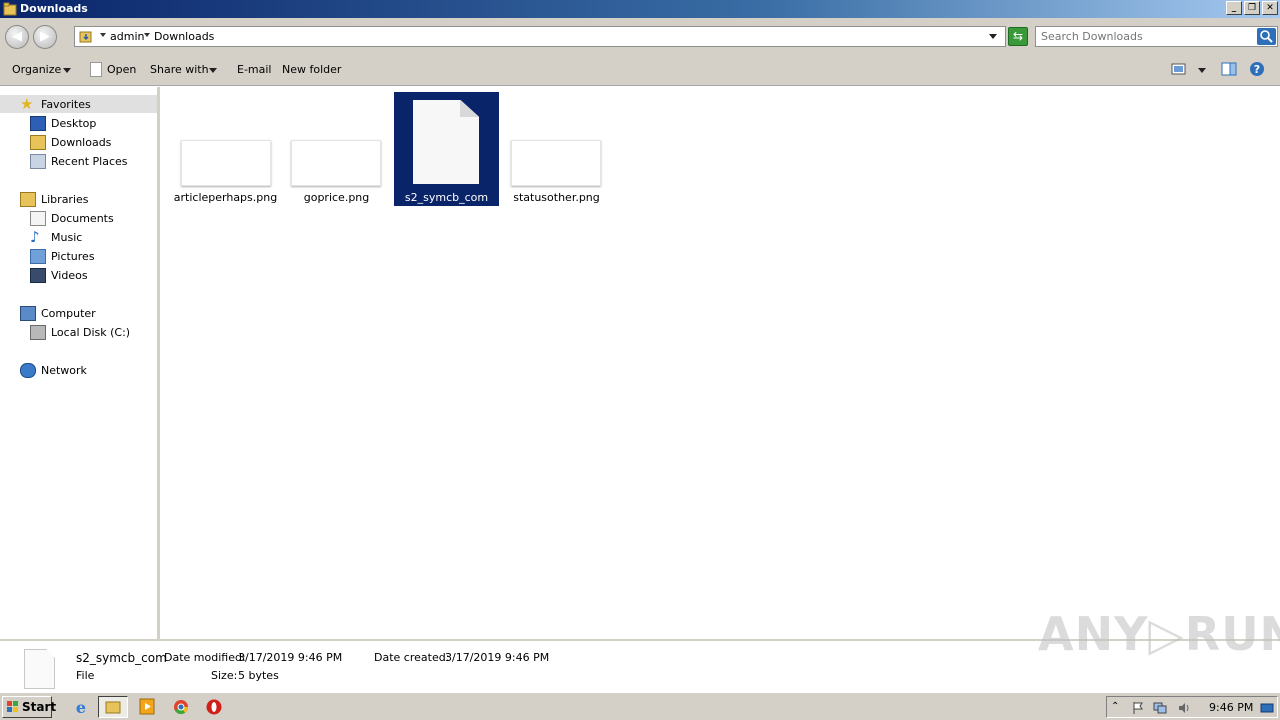 This screenshot has width=1280, height=720. Describe the element at coordinates (64, 370) in the screenshot. I see `nav-label: Network` at that location.